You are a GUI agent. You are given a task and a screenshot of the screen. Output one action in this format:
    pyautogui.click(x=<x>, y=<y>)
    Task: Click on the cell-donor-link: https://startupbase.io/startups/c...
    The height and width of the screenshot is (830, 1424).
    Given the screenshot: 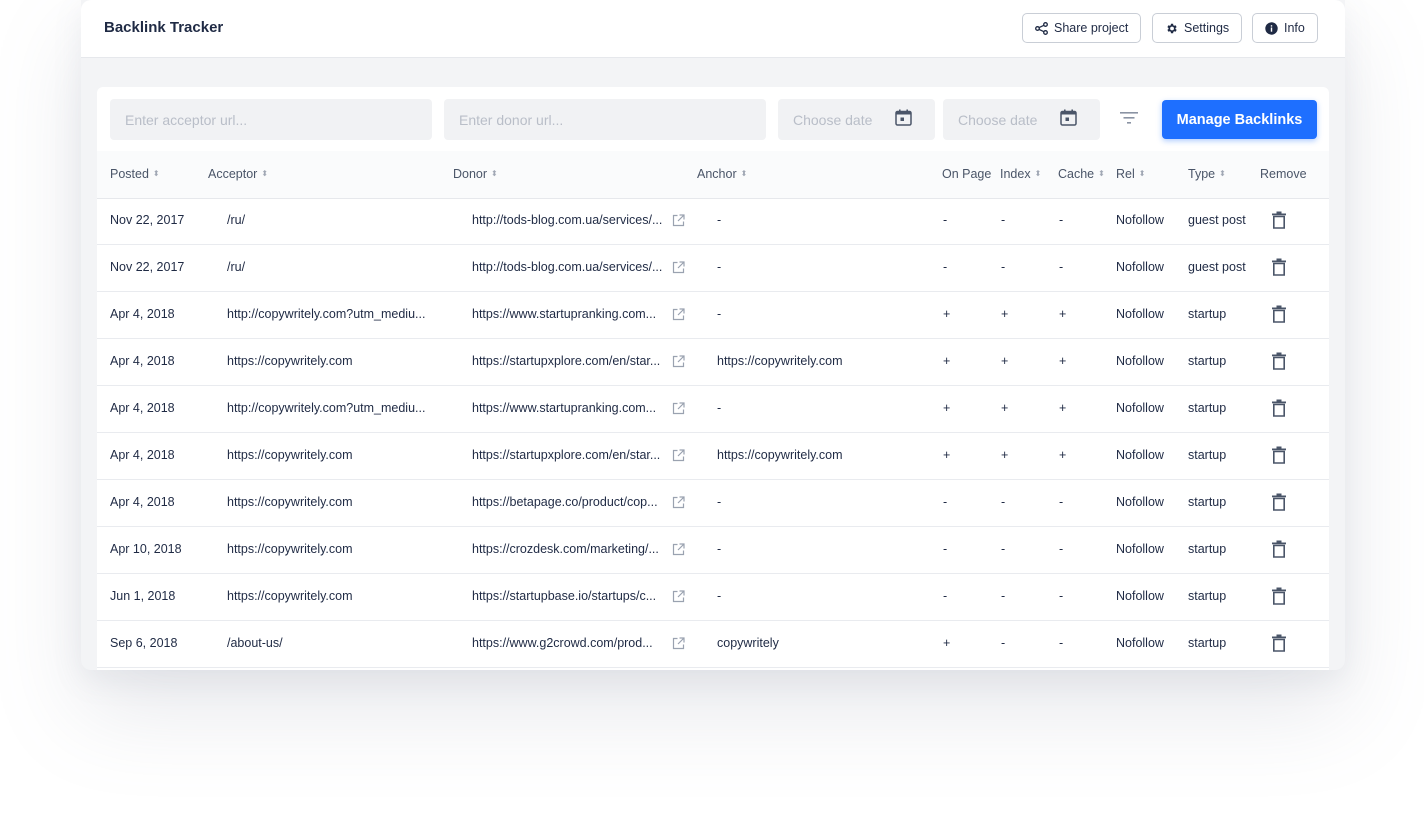 What is the action you would take?
    pyautogui.click(x=570, y=596)
    